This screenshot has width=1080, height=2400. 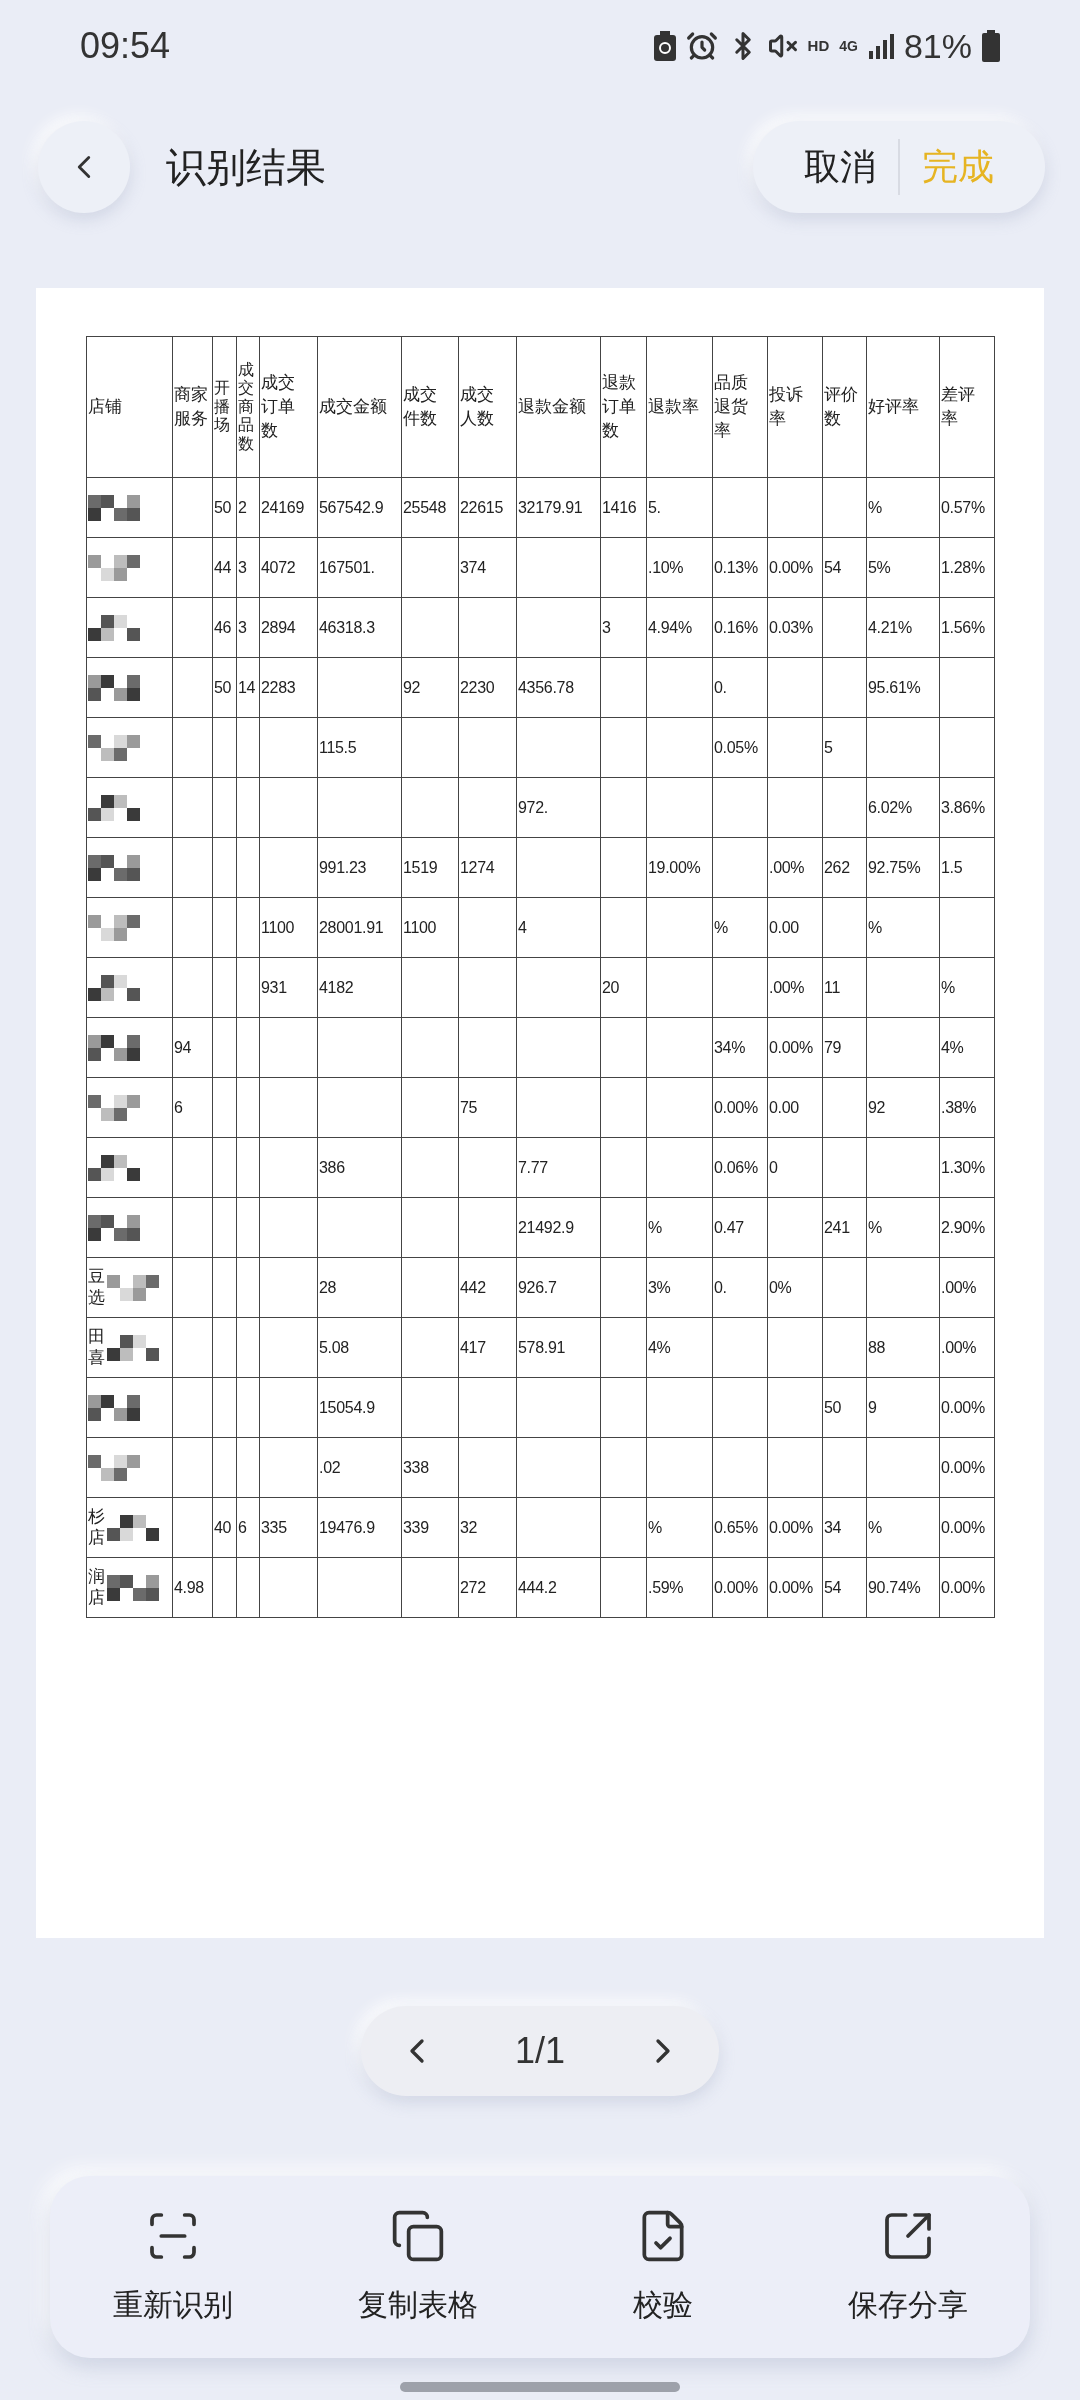 I want to click on table-cell: 0.03%, so click(x=795, y=628).